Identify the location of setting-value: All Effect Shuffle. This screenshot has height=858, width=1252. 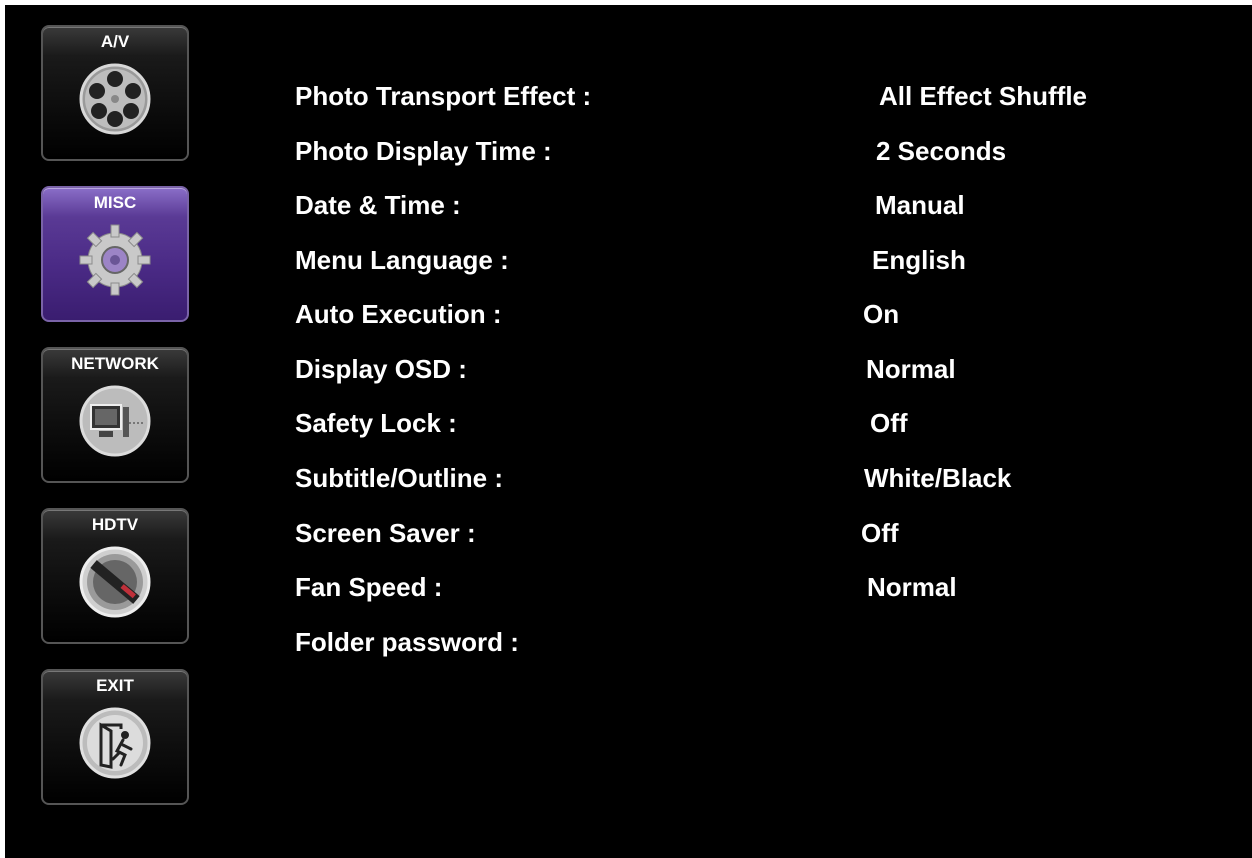
(983, 96).